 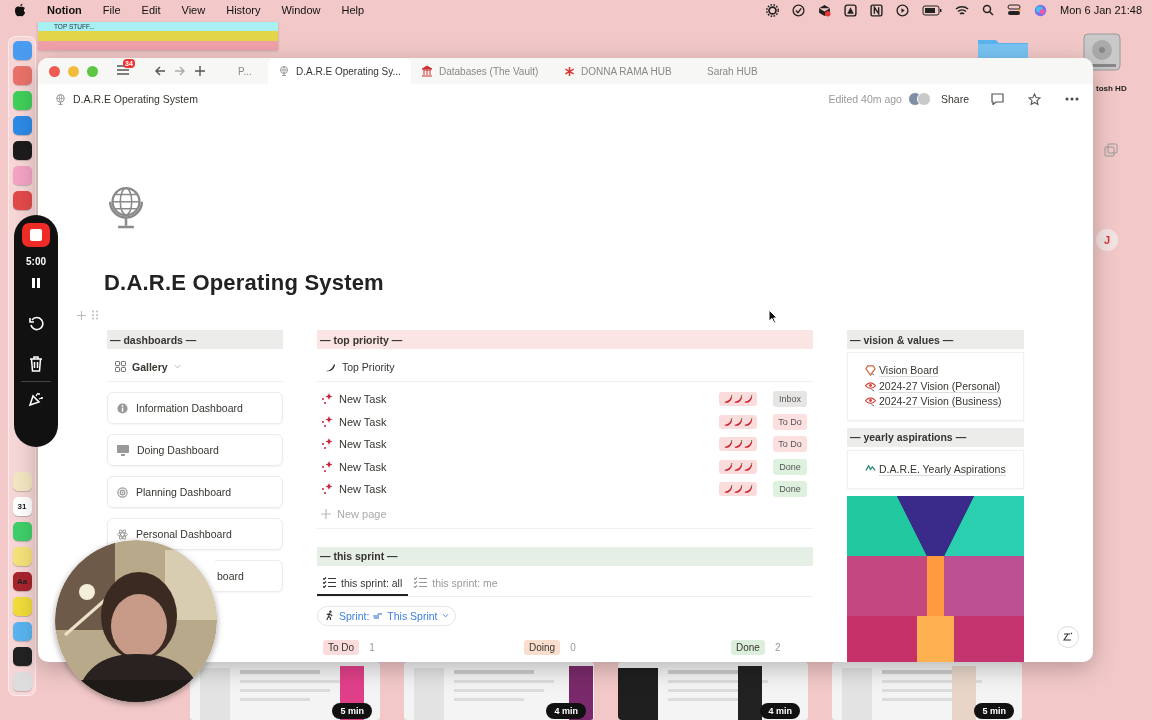 What do you see at coordinates (180, 71) in the screenshot?
I see `forward-icon` at bounding box center [180, 71].